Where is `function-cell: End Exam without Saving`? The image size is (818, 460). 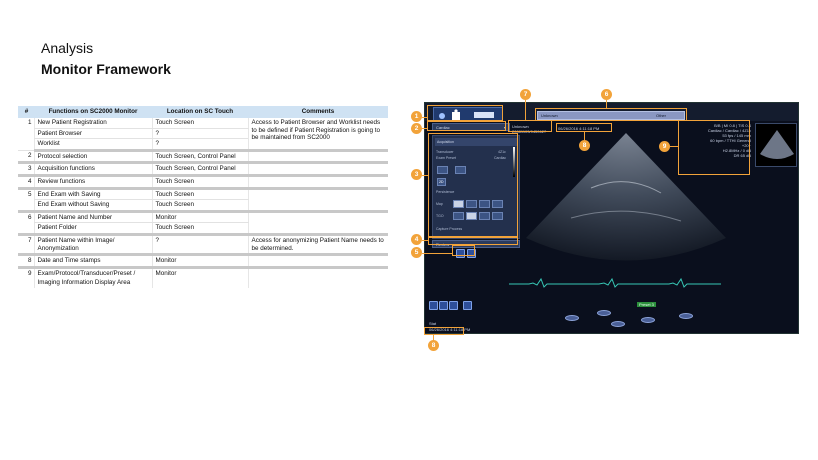 function-cell: End Exam without Saving is located at coordinates (92, 206).